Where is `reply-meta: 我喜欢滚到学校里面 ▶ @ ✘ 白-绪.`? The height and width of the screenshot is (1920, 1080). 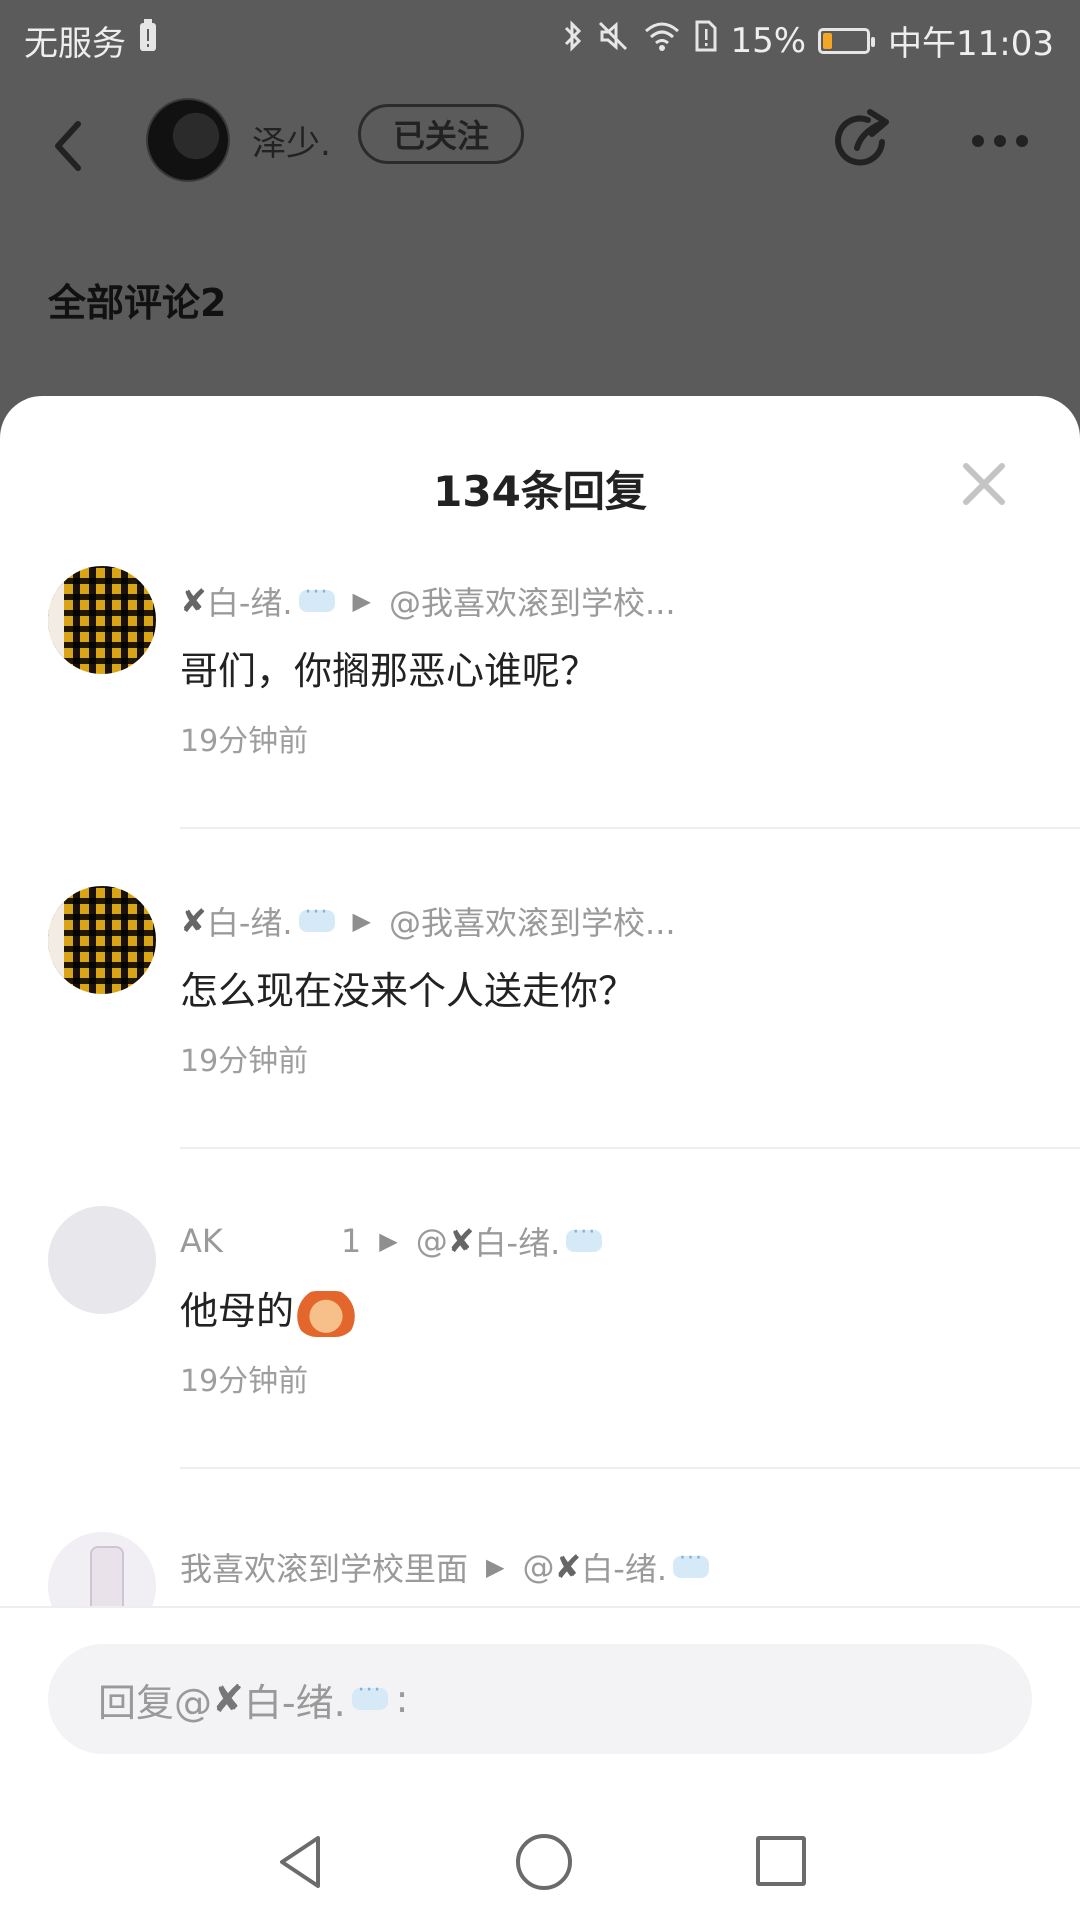 reply-meta: 我喜欢滚到学校里面 ▶ @ ✘ 白-绪. is located at coordinates (445, 1567).